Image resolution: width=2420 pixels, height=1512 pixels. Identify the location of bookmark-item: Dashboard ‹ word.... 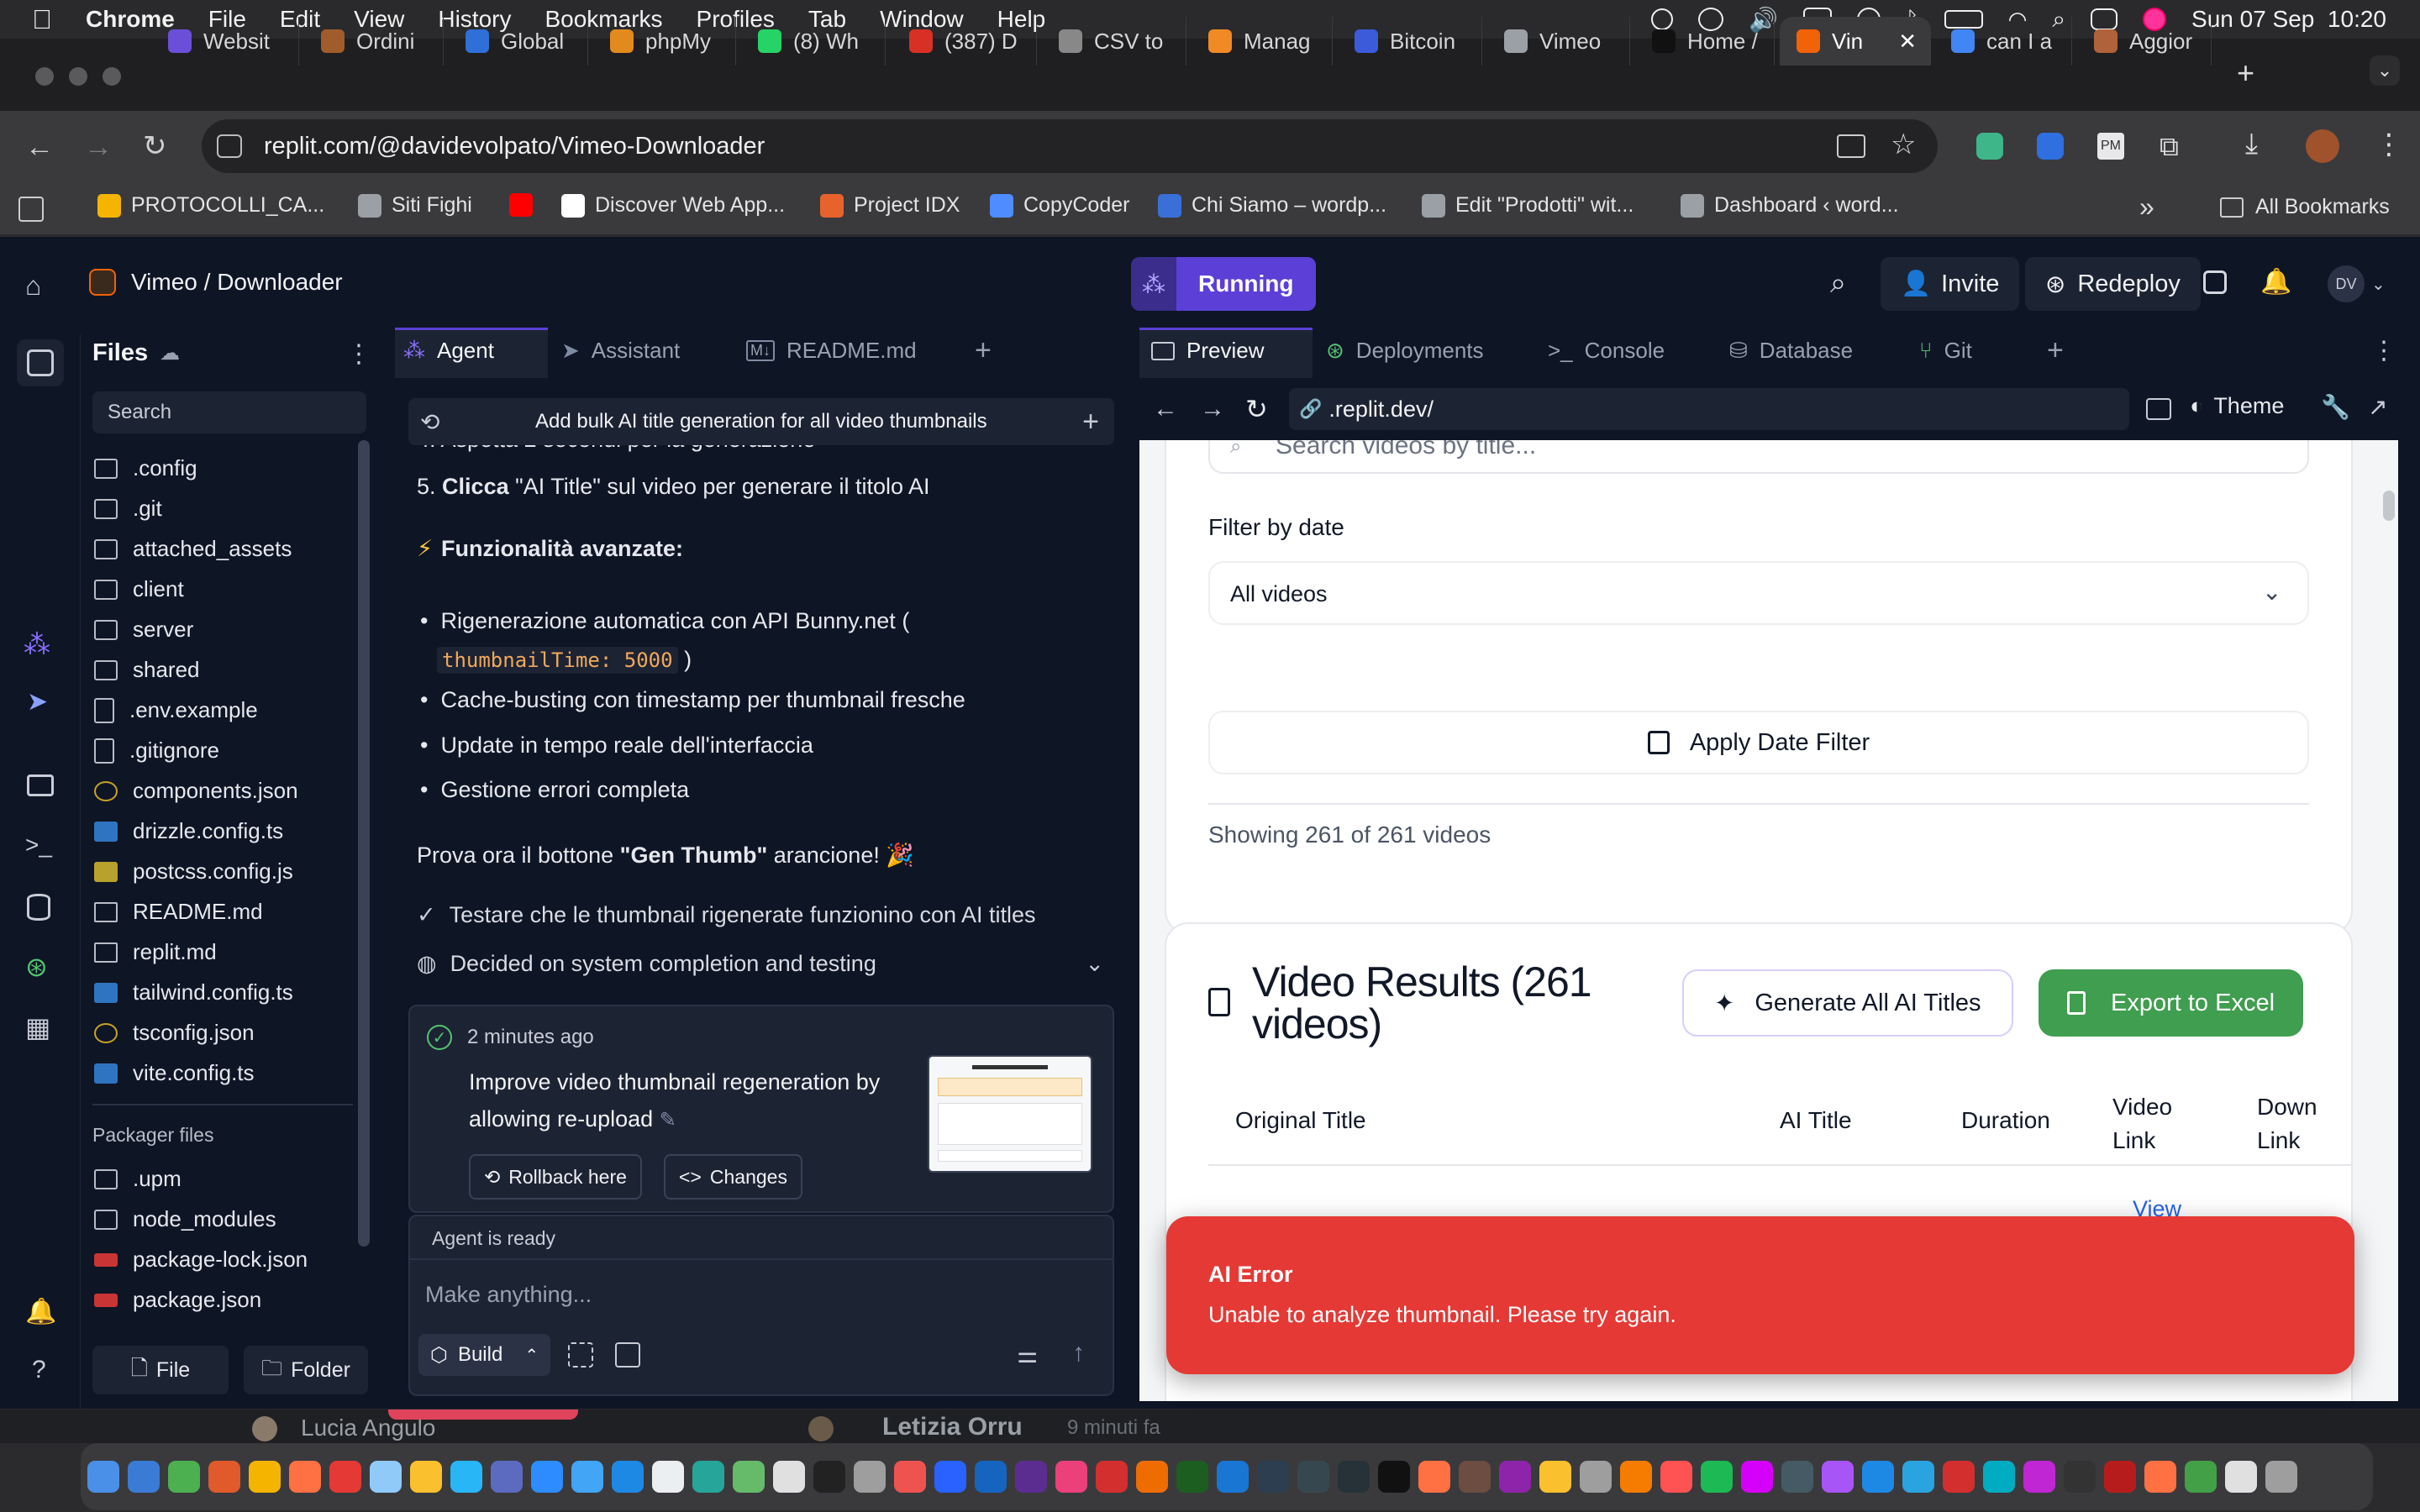
(1790, 205).